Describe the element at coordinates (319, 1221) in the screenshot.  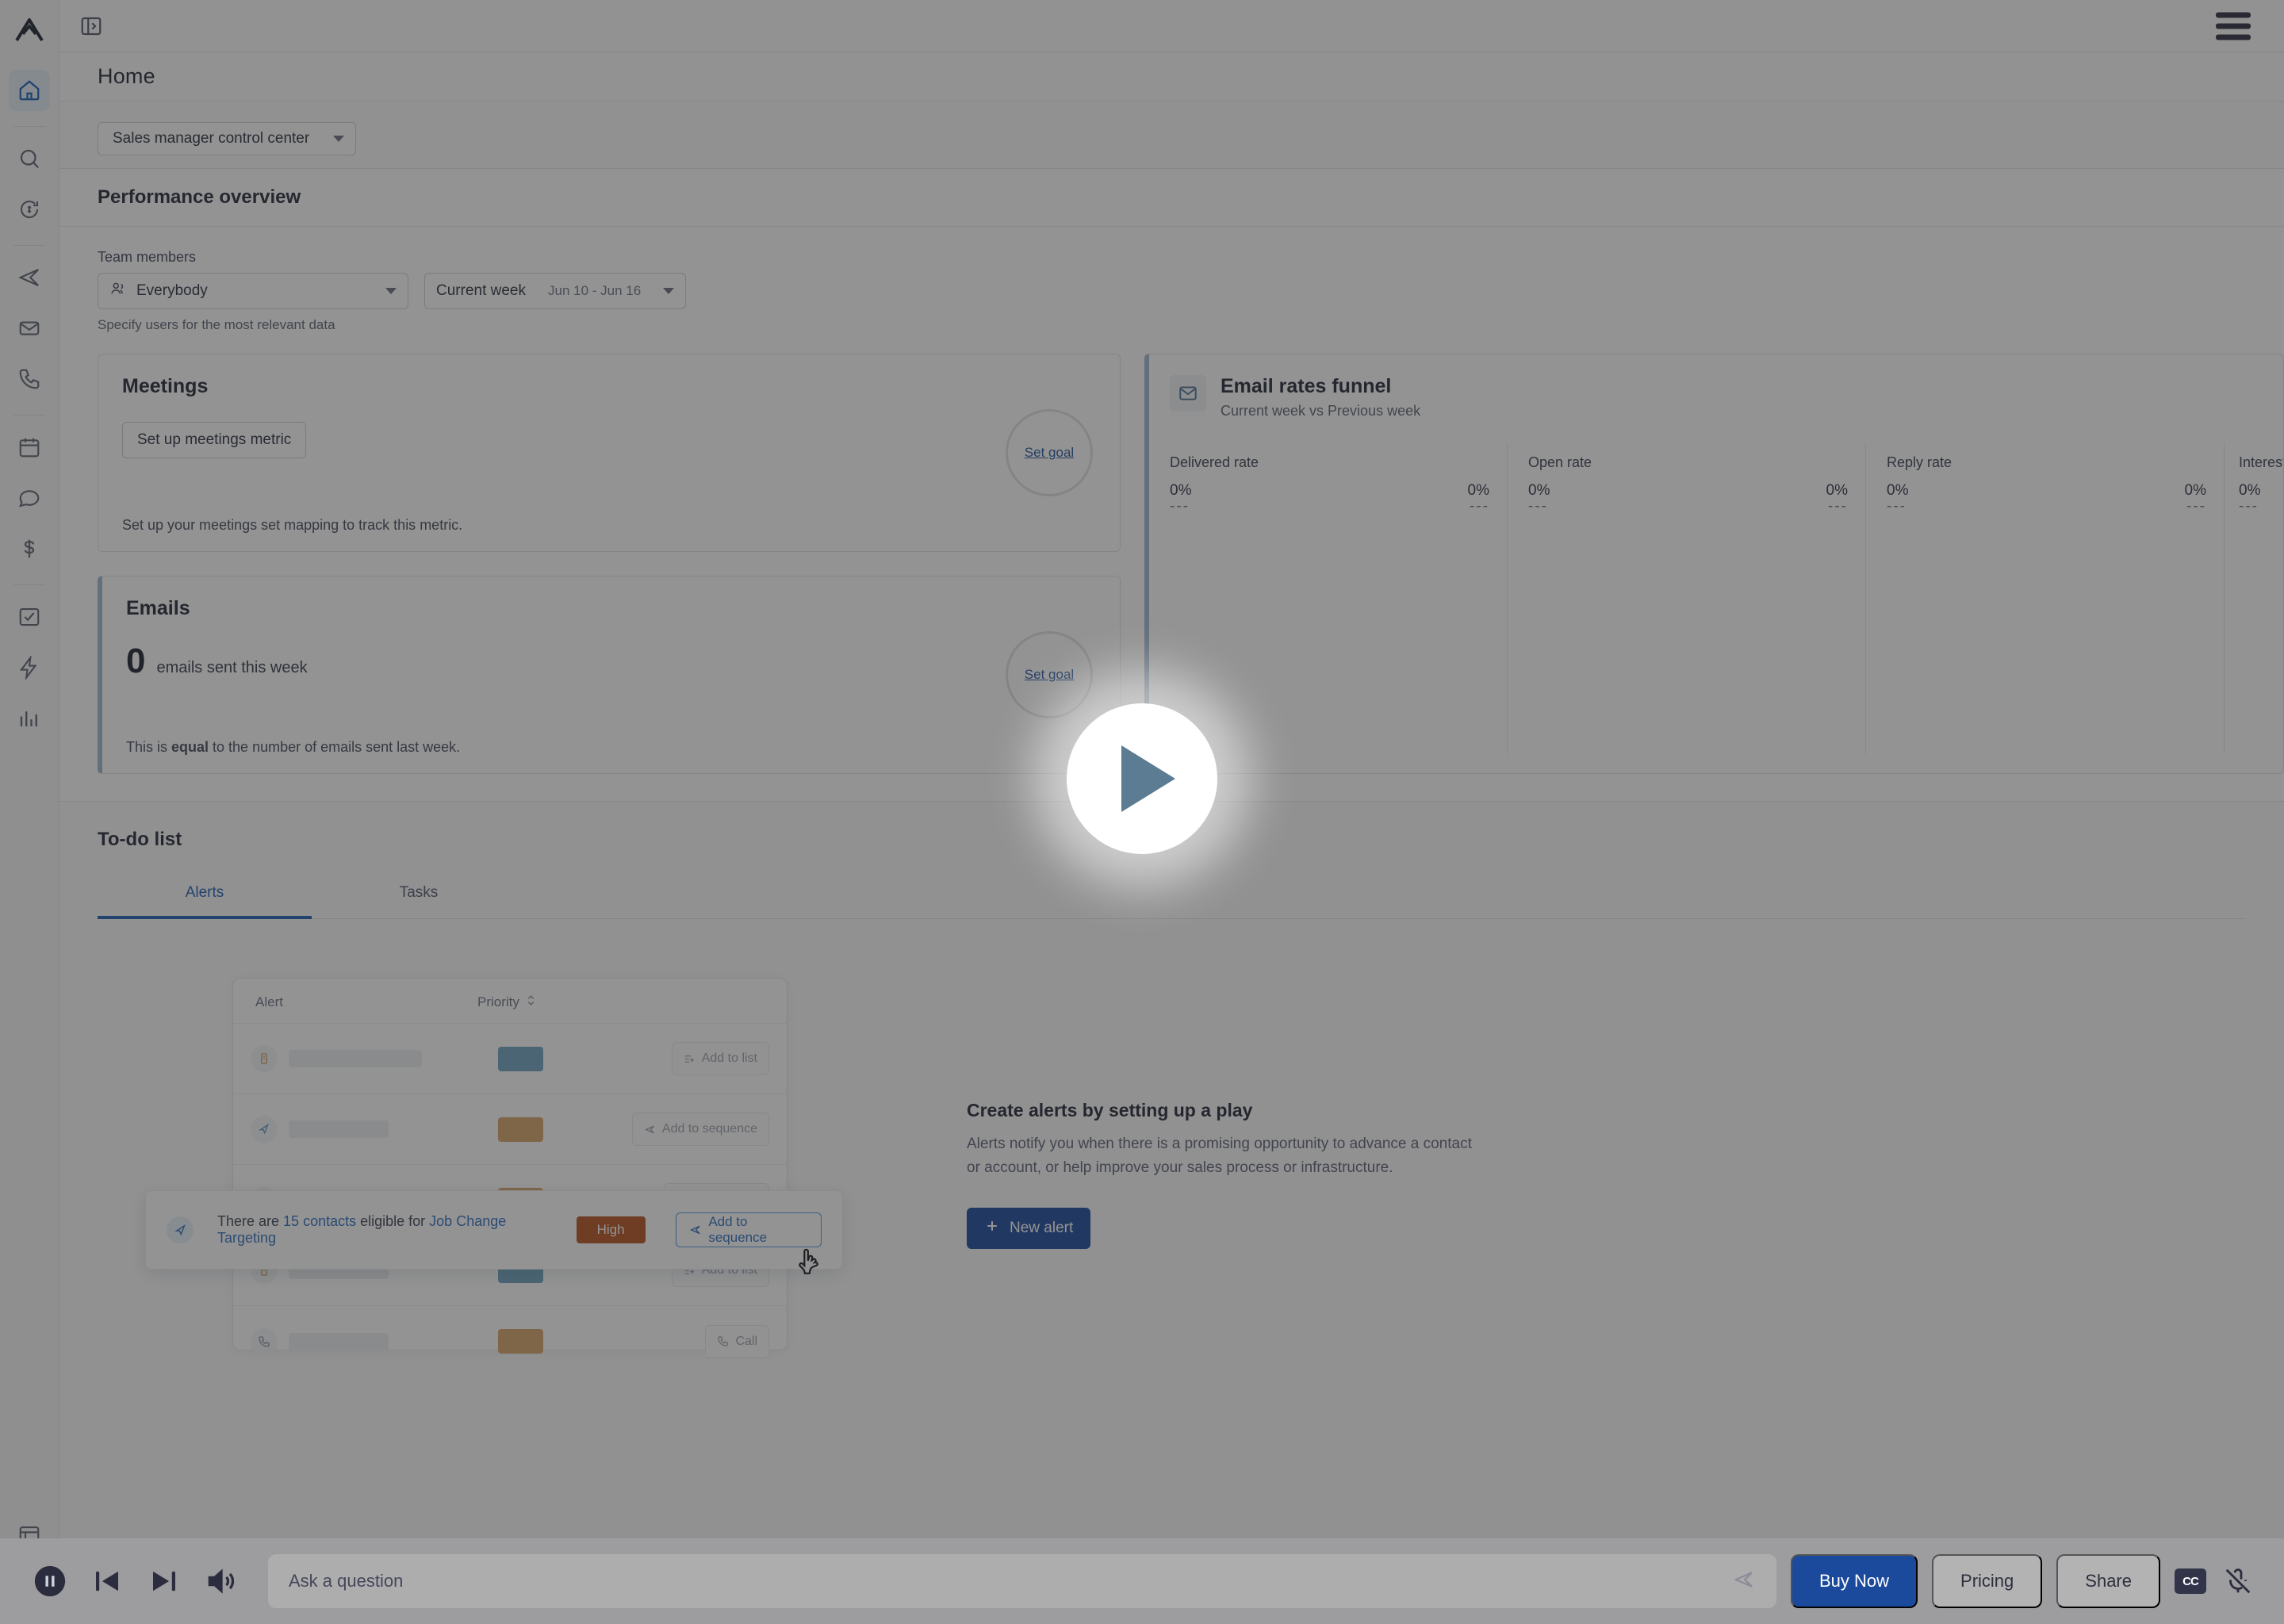
I see `toast-link-contacts: 15 contacts` at that location.